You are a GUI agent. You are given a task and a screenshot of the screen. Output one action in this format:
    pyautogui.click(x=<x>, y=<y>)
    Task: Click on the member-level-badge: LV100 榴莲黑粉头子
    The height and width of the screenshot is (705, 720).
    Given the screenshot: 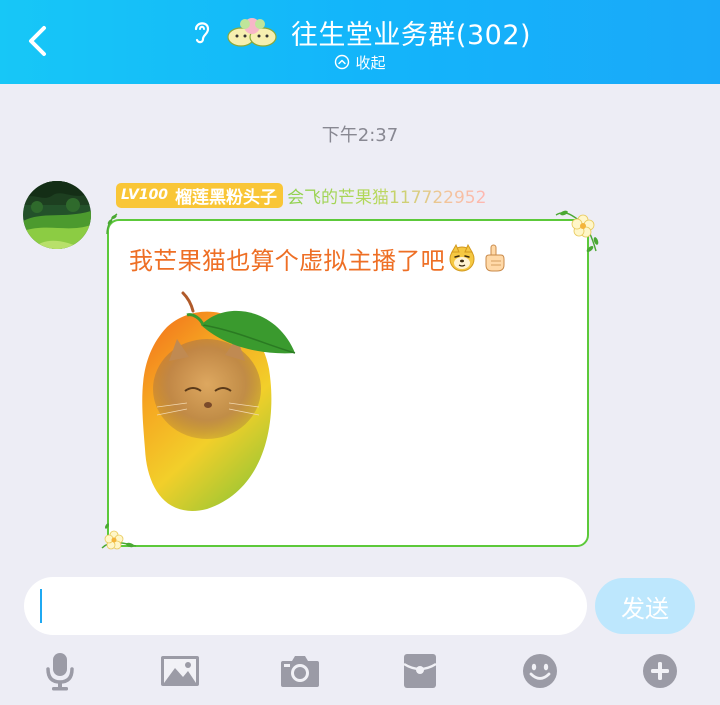 What is the action you would take?
    pyautogui.click(x=200, y=195)
    